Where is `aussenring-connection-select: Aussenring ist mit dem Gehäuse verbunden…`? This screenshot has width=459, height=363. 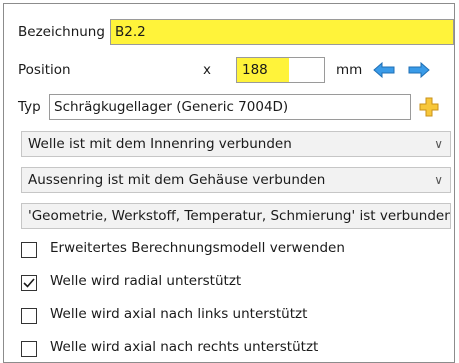
aussenring-connection-select: Aussenring ist mit dem Gehäuse verbunden… is located at coordinates (236, 180).